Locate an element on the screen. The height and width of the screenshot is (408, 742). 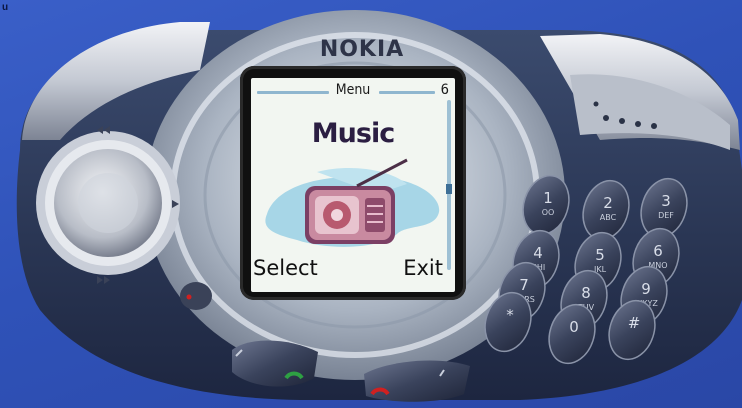
brand-logo: NOKIA is located at coordinates (362, 49).